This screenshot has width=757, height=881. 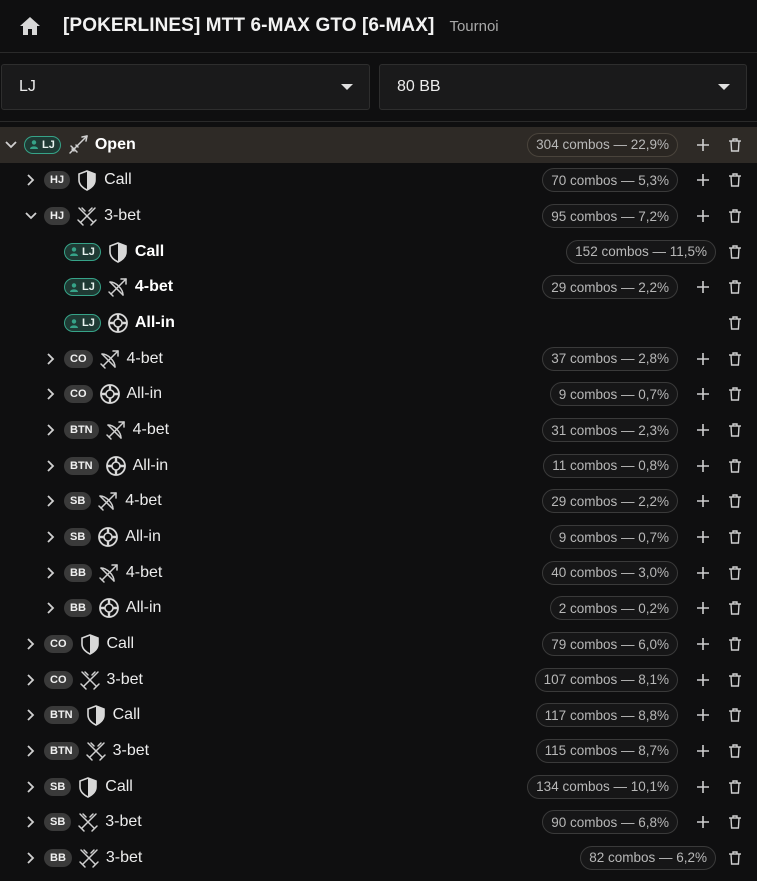 I want to click on tree-row: SB Call 134 combos — 10,1%, so click(x=378, y=787).